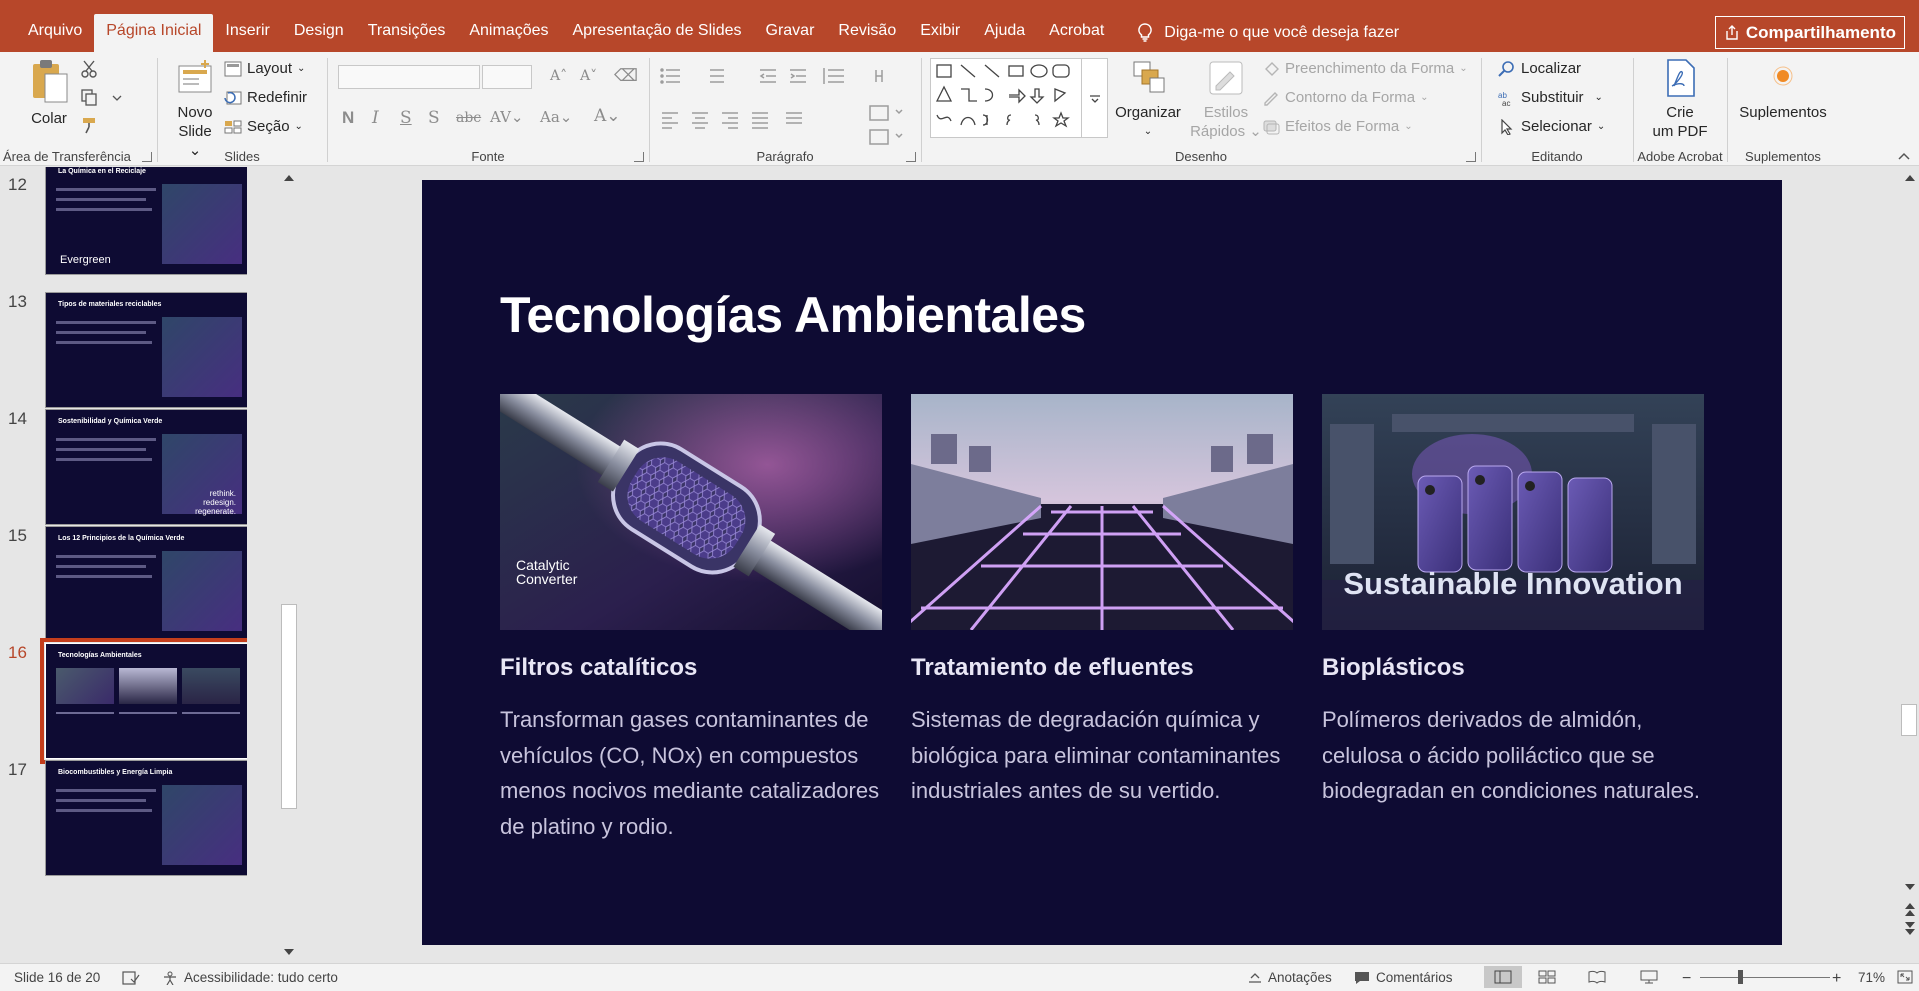 The image size is (1919, 991). I want to click on shadow-icon: S, so click(434, 118).